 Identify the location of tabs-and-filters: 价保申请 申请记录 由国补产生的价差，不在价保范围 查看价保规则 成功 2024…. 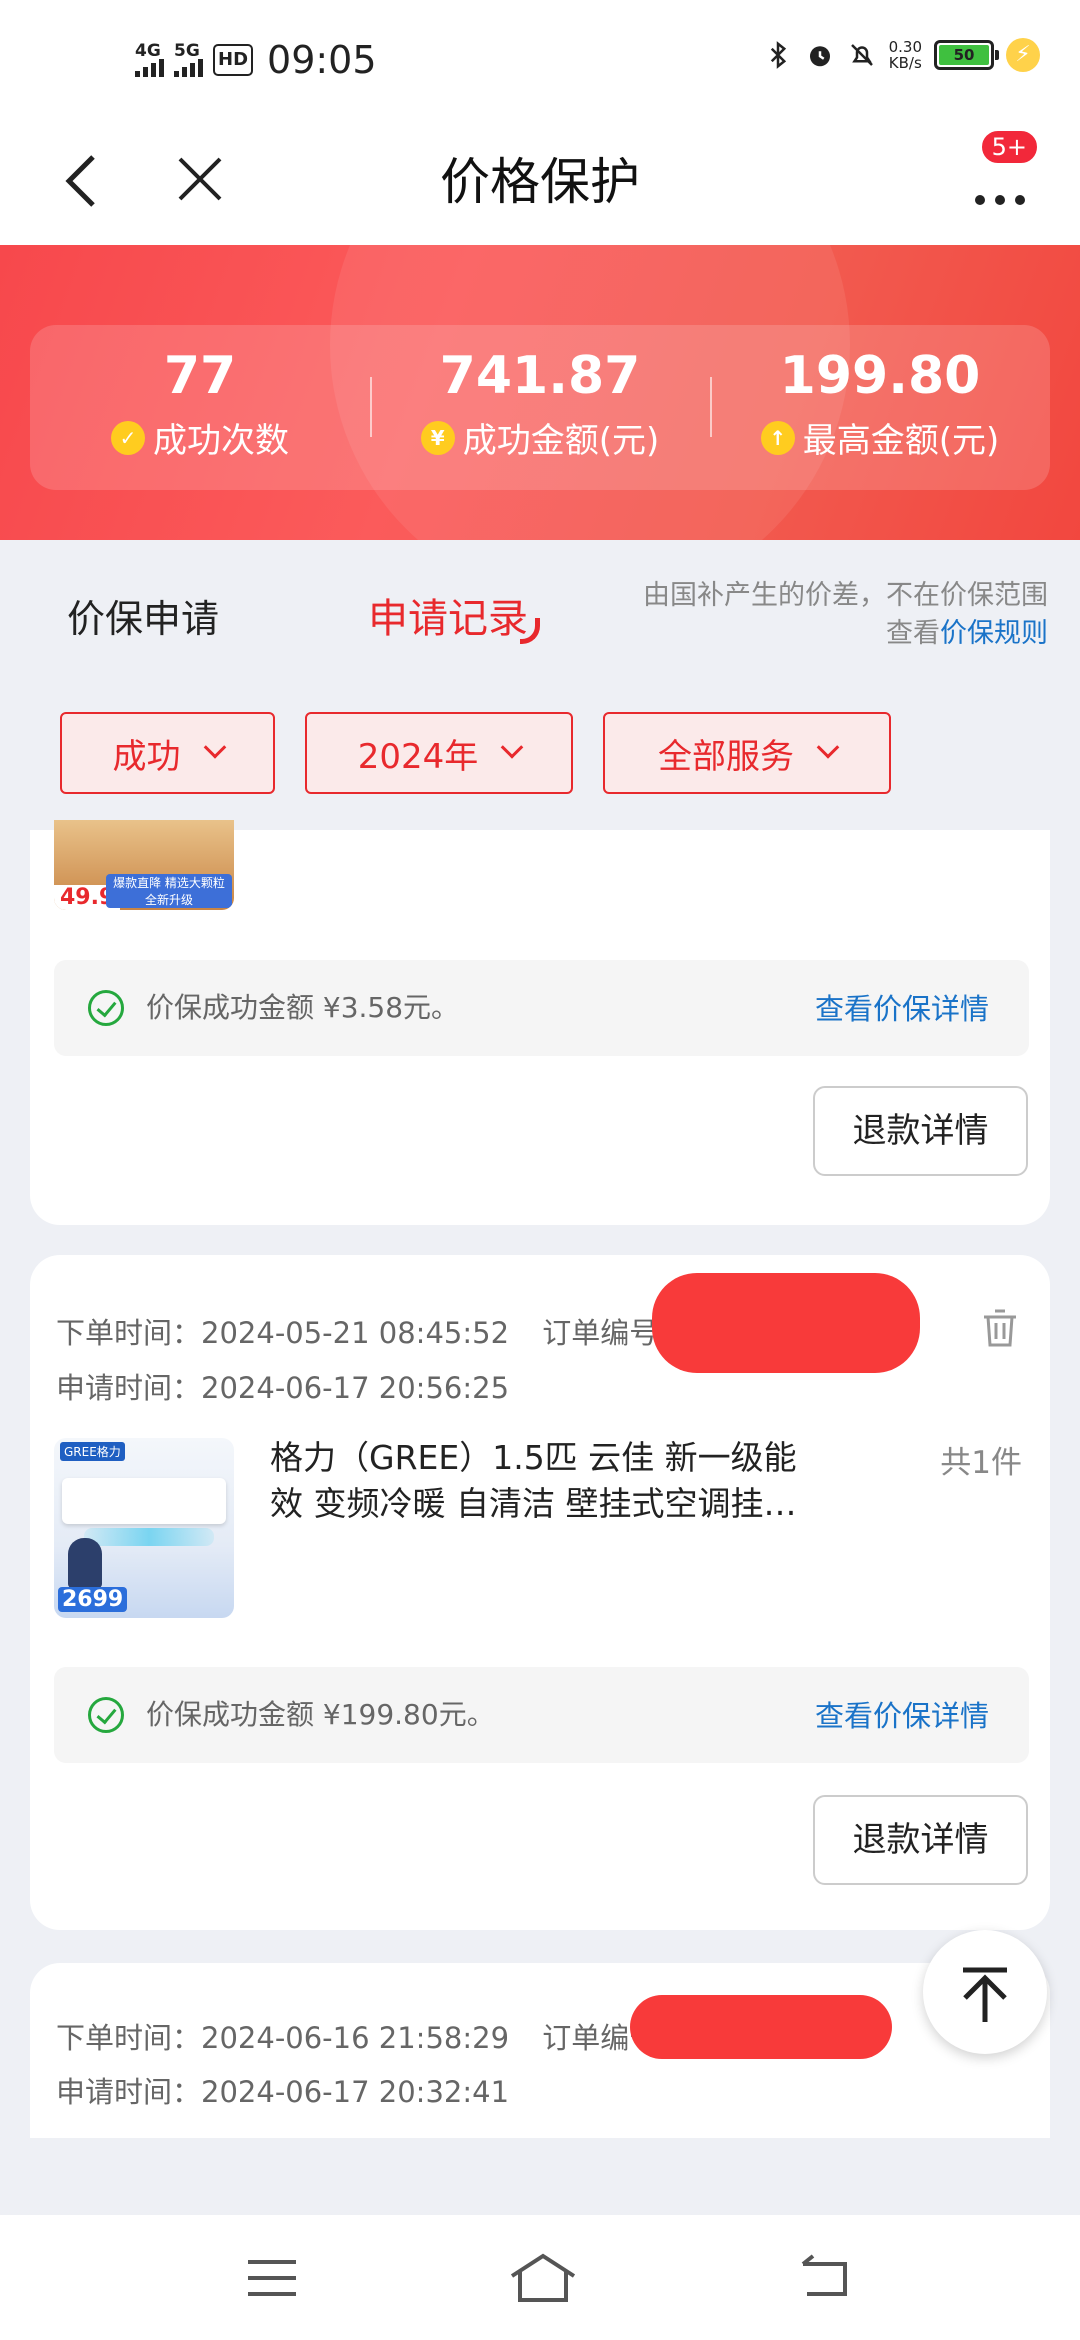
(540, 680).